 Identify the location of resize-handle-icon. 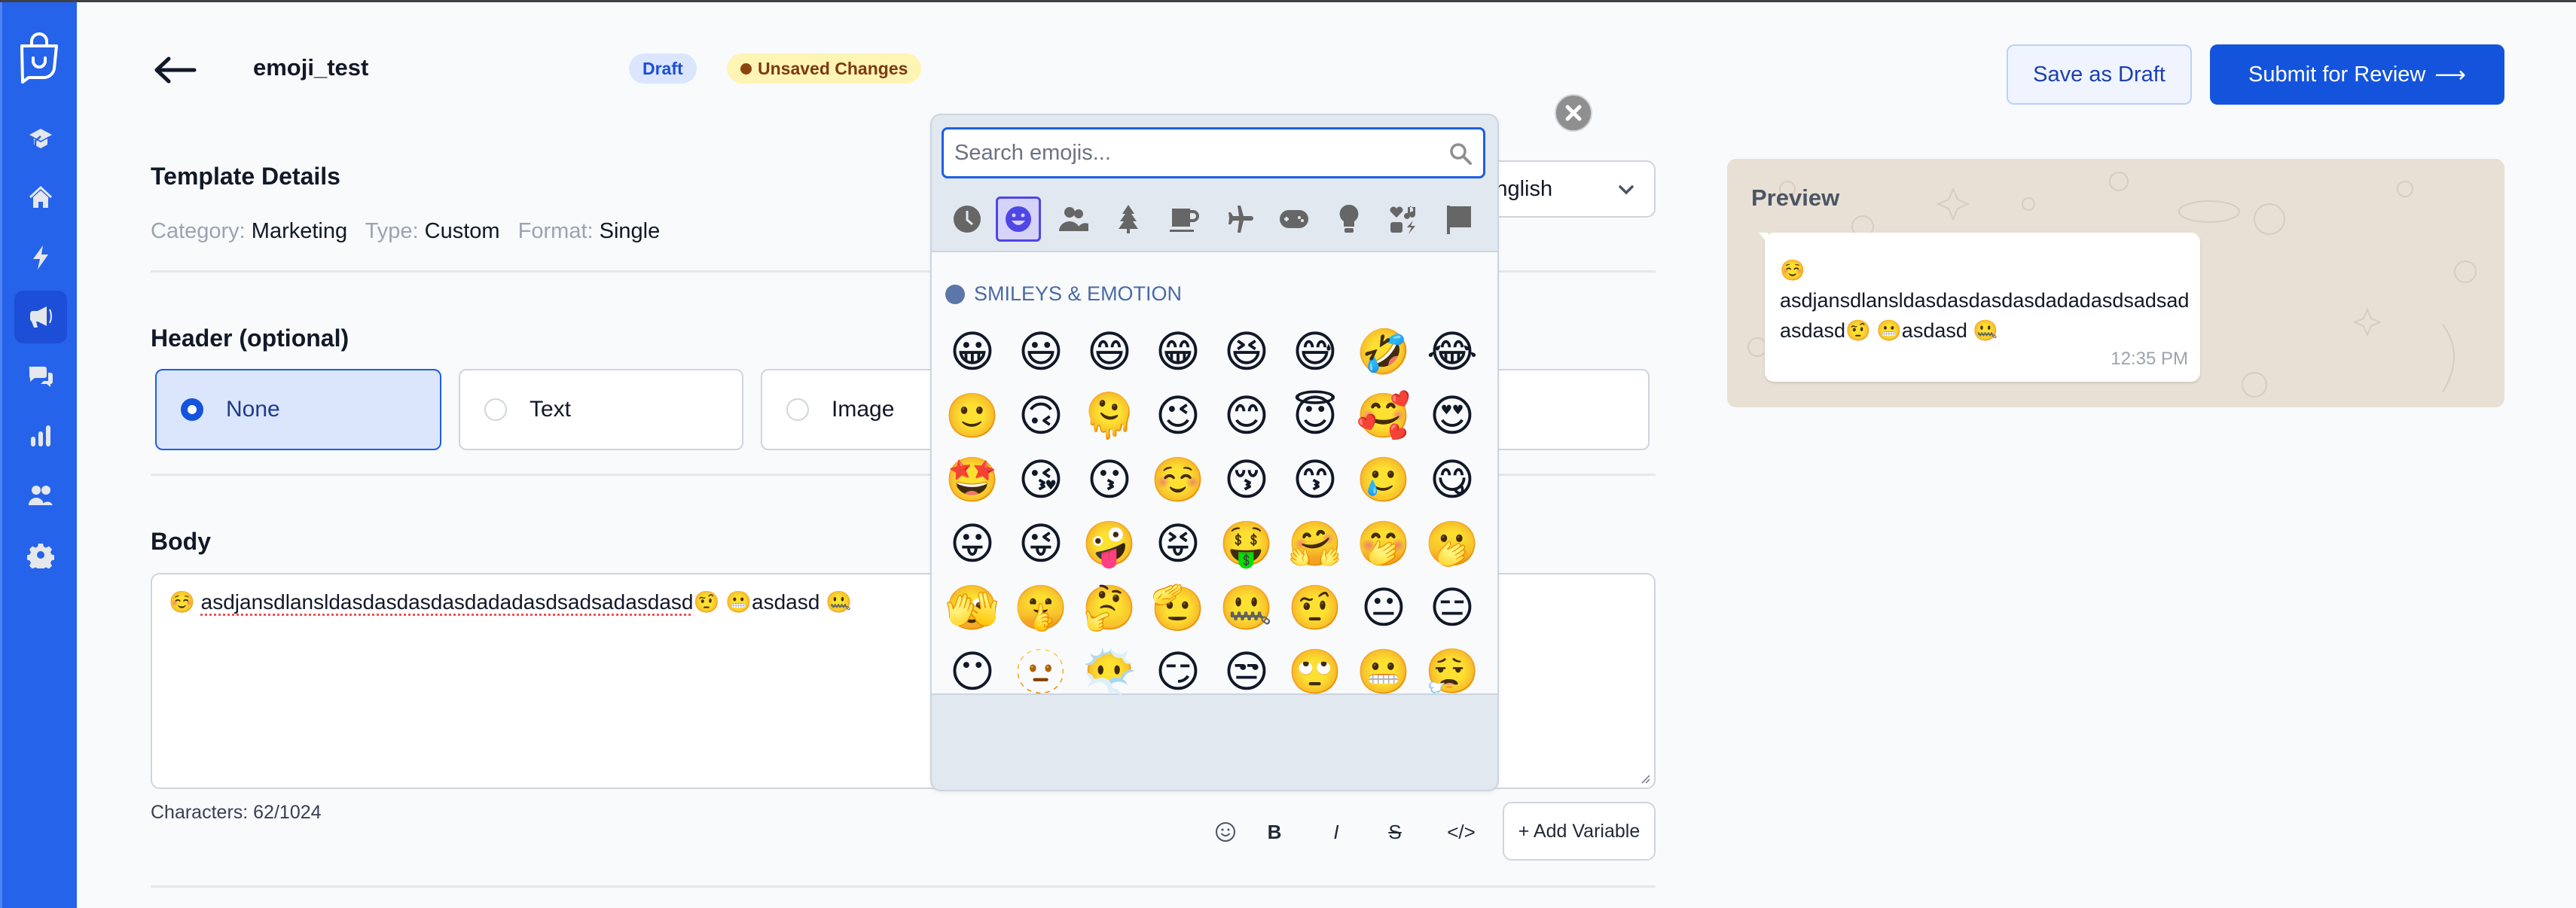
(1645, 779).